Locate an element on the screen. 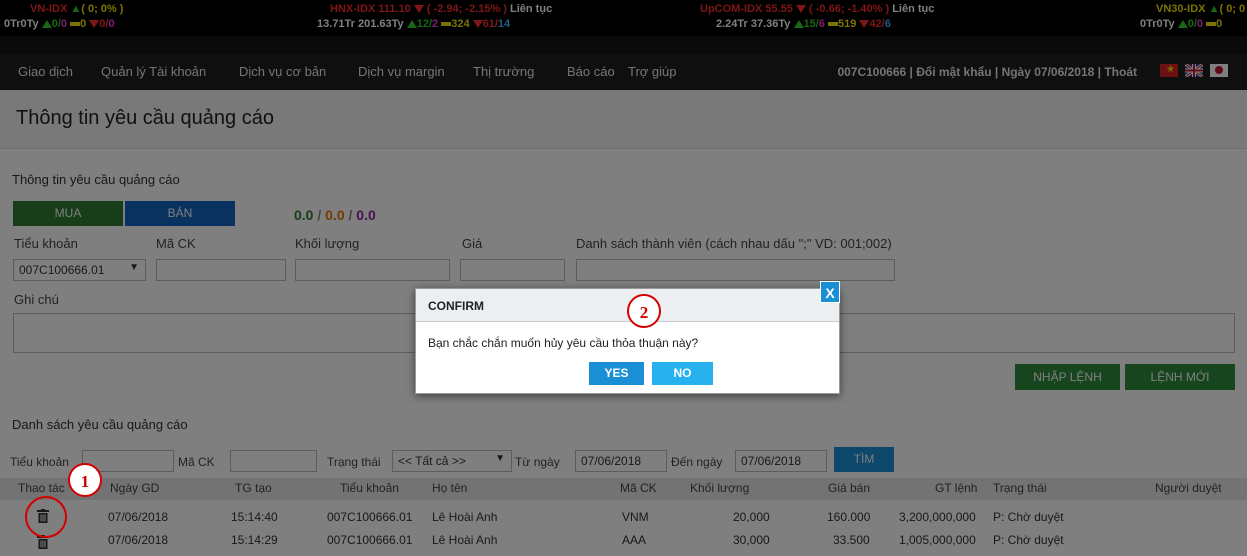  dialog-close-button: X is located at coordinates (830, 292).